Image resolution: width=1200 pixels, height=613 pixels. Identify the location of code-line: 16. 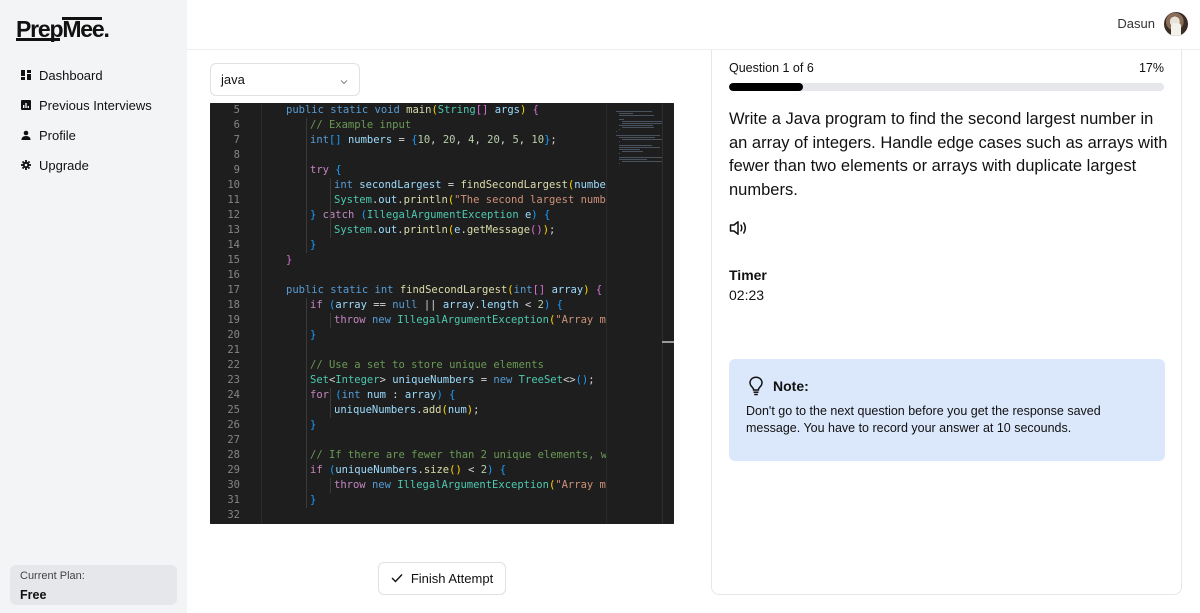
(408, 275).